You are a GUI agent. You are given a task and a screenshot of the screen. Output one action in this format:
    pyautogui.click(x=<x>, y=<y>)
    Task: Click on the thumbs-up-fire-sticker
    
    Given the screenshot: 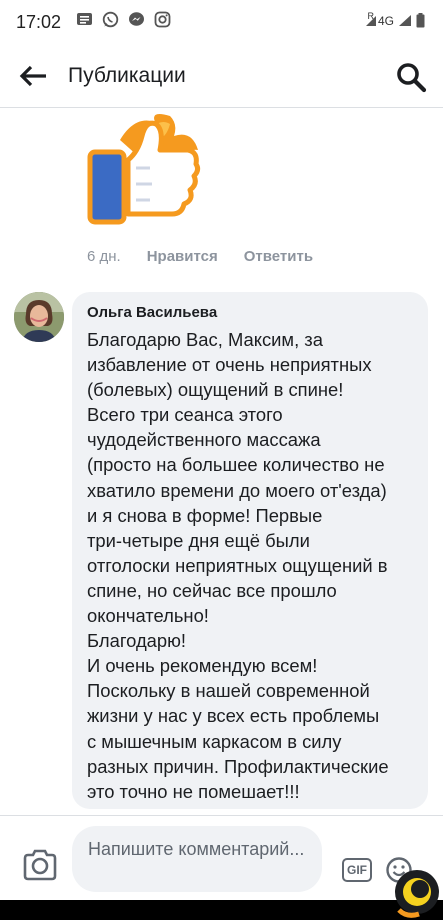 What is the action you would take?
    pyautogui.click(x=144, y=169)
    